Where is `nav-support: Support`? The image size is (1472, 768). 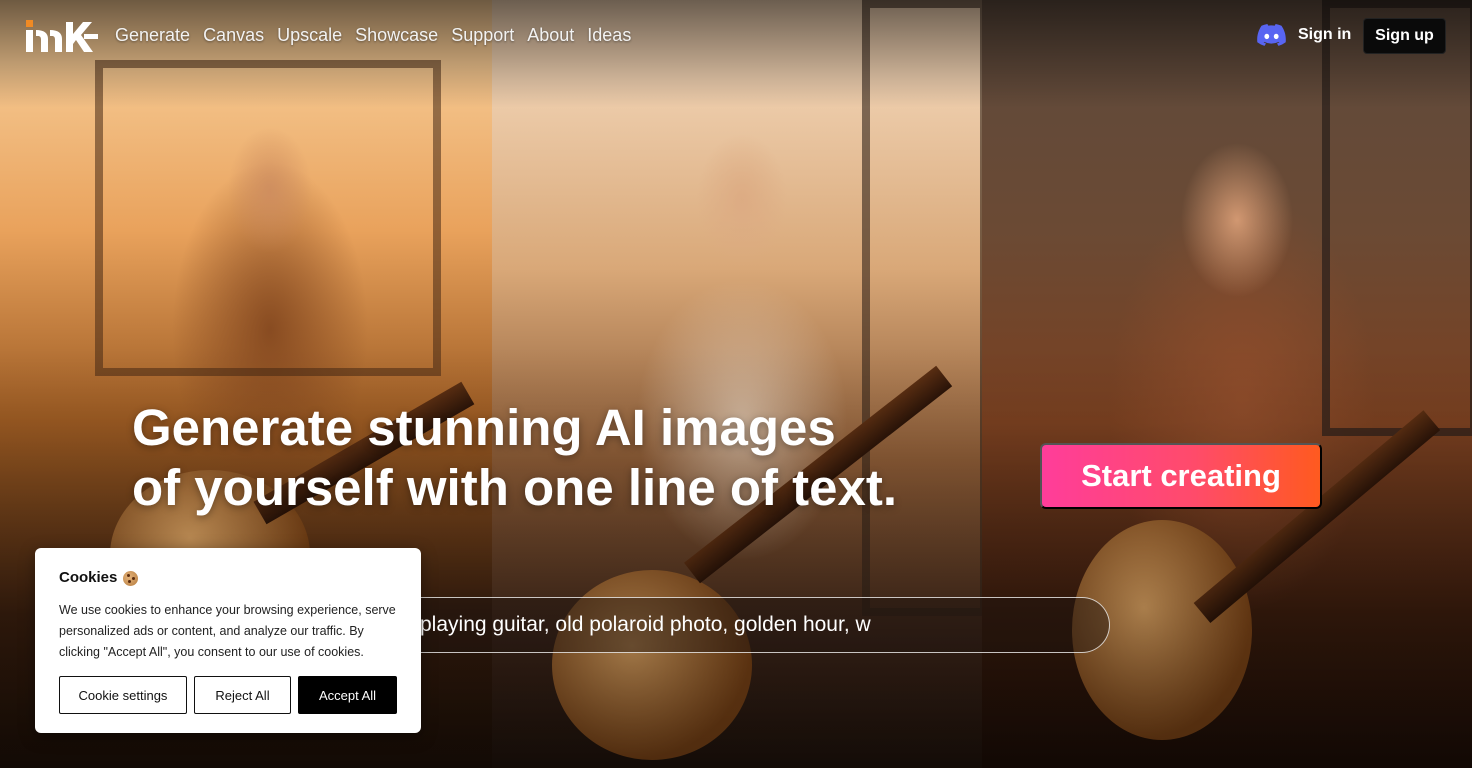 nav-support: Support is located at coordinates (482, 35).